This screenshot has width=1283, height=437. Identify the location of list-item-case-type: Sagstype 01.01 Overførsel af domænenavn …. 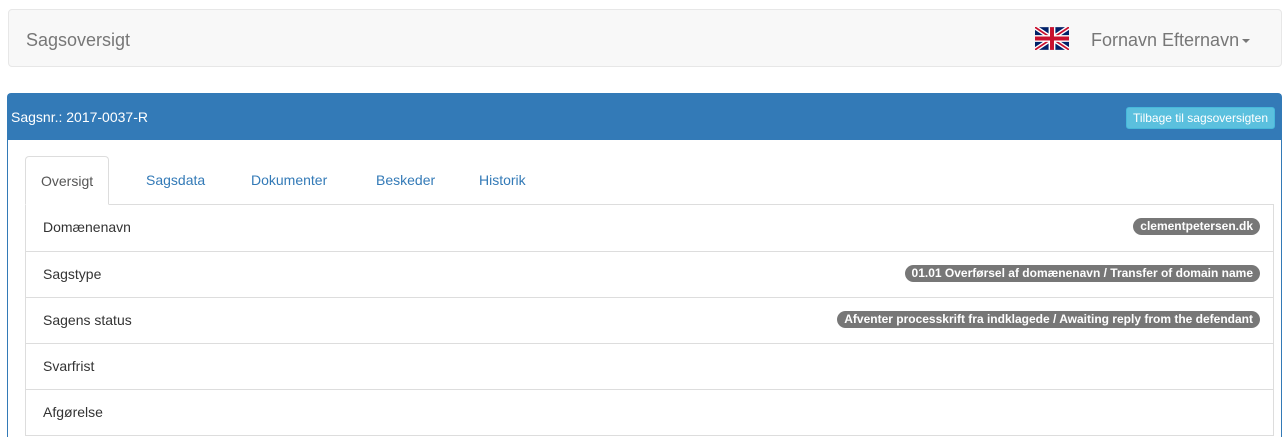
(649, 274).